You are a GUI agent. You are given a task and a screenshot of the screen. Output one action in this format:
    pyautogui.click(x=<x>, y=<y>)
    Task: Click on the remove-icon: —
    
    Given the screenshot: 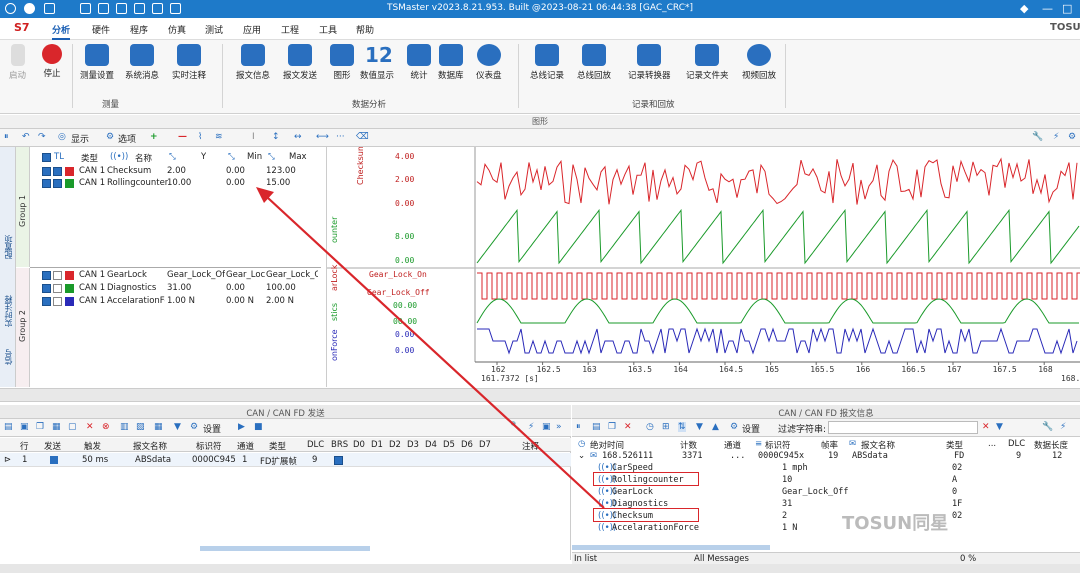 What is the action you would take?
    pyautogui.click(x=182, y=137)
    